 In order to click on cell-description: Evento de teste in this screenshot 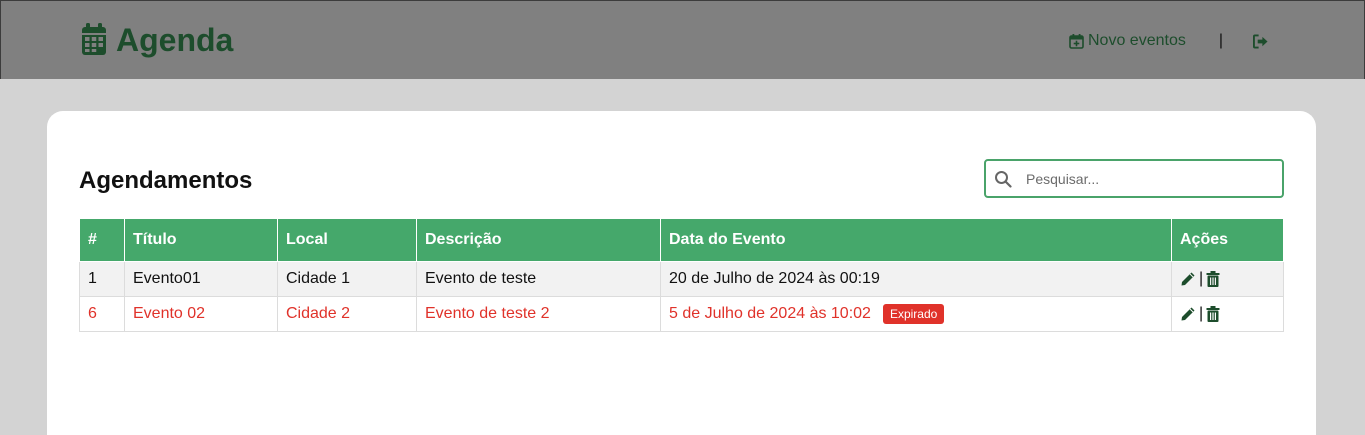, I will do `click(538, 279)`.